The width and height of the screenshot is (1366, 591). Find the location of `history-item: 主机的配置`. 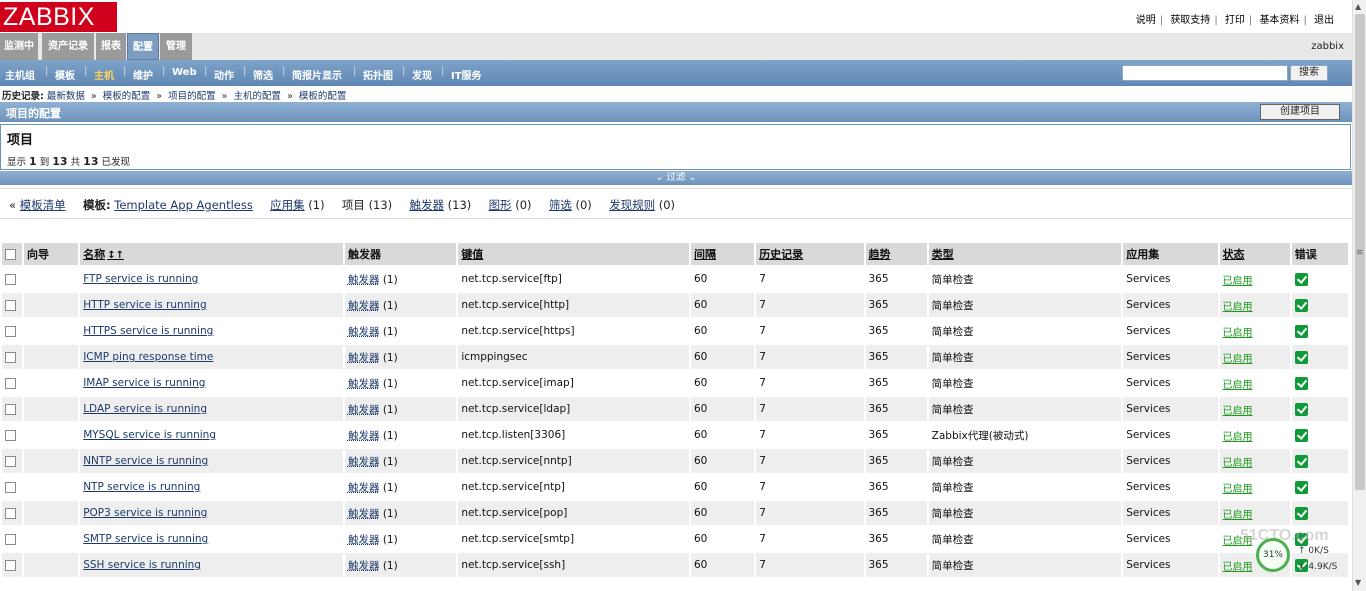

history-item: 主机的配置 is located at coordinates (258, 96).